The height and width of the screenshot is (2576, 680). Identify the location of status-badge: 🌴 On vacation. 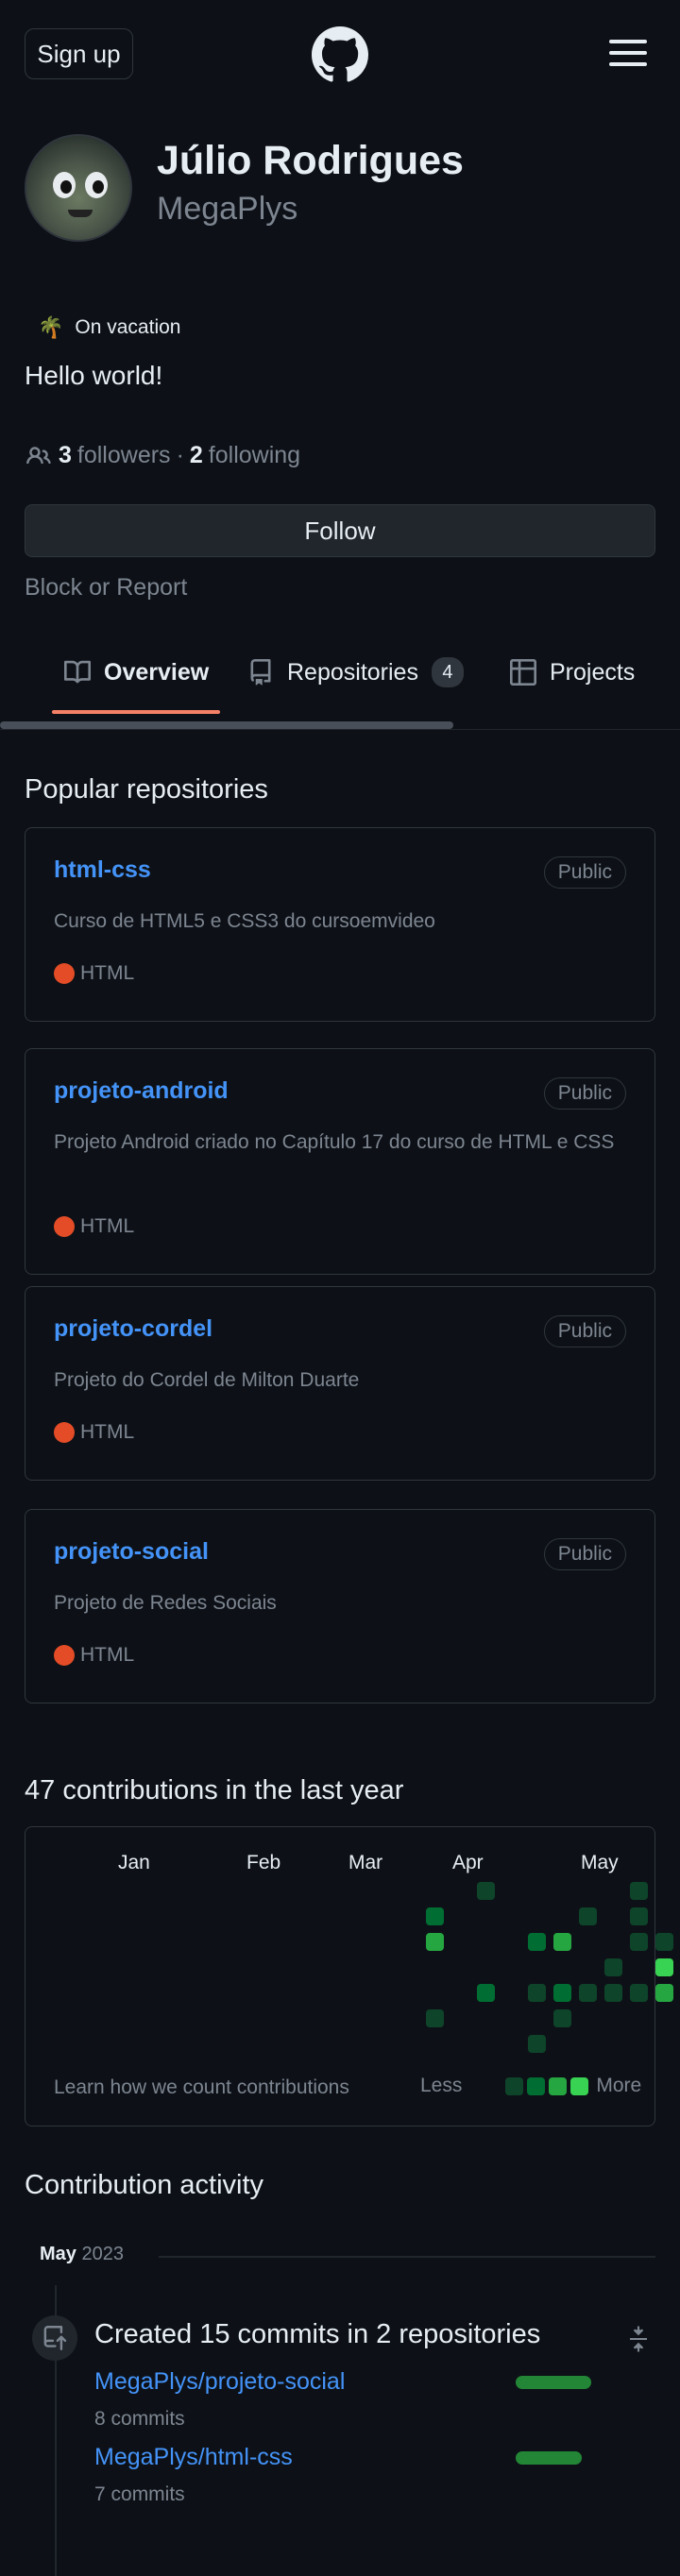
(102, 327).